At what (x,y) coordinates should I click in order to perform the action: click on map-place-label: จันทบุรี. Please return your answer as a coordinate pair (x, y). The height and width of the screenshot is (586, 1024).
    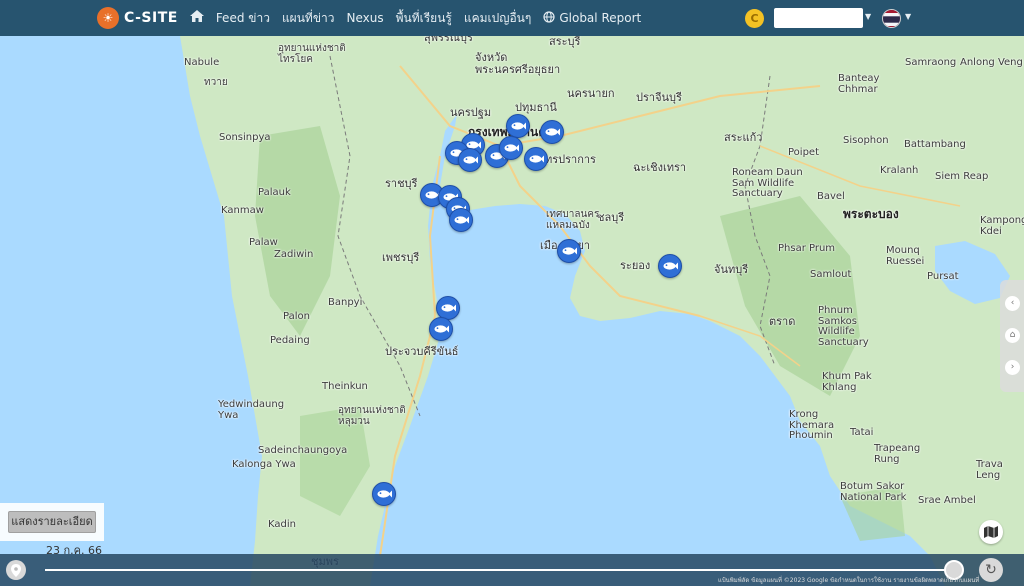
    Looking at the image, I should click on (731, 269).